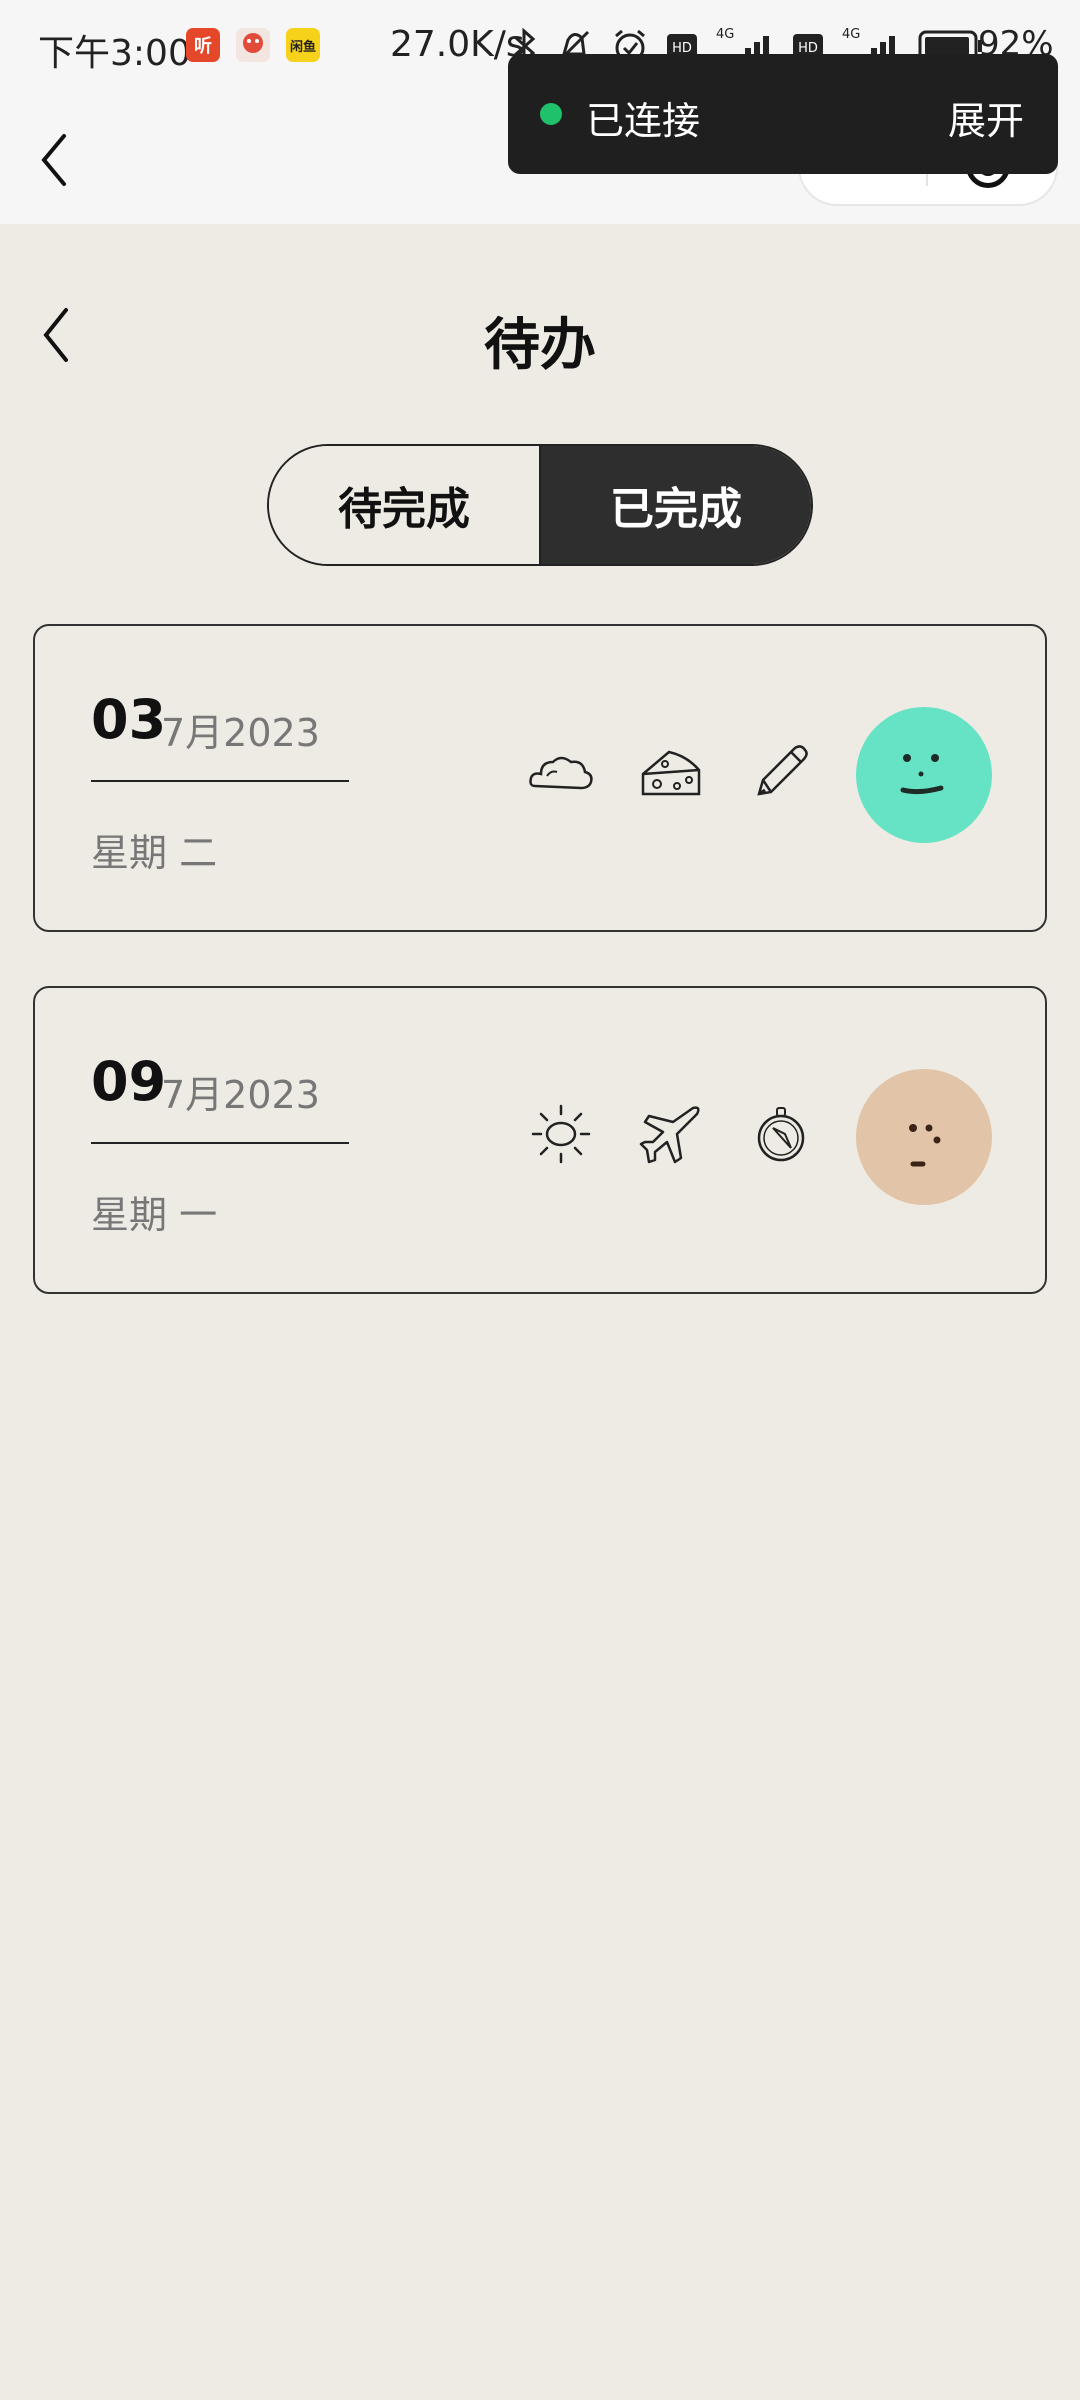 Image resolution: width=1080 pixels, height=2400 pixels. I want to click on connected-indicator, so click(551, 114).